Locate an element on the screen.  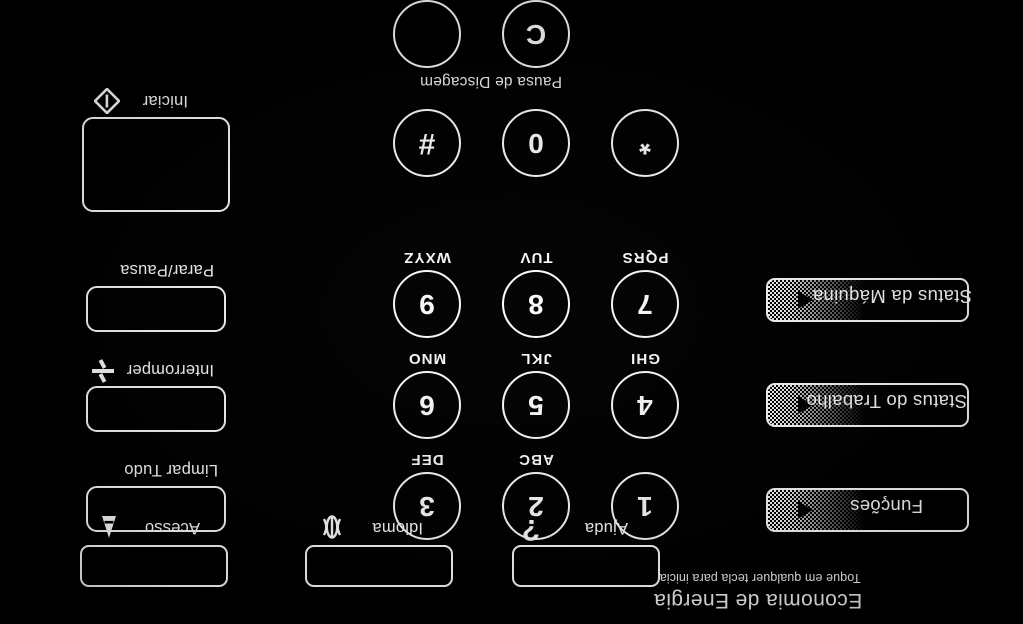
dial-key-3-letters: DEF is located at coordinates (427, 459).